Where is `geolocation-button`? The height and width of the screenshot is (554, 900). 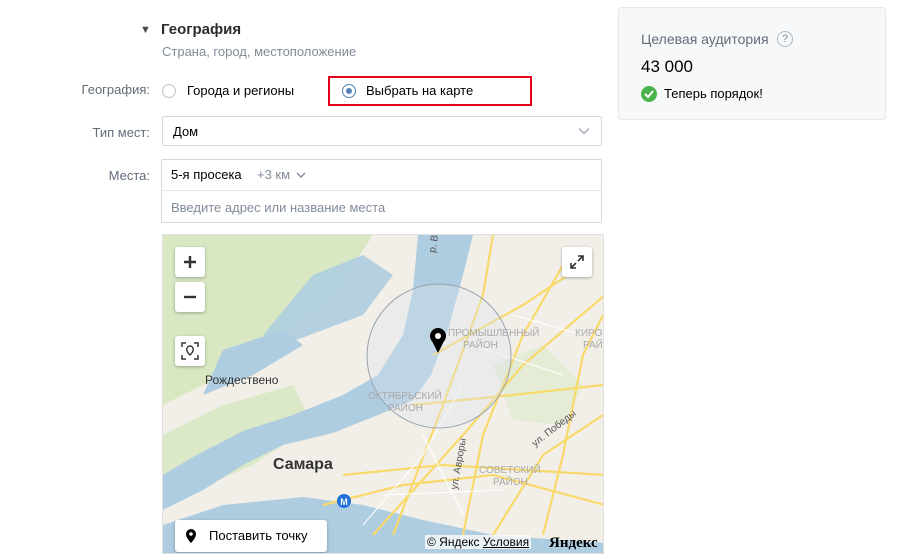
geolocation-button is located at coordinates (190, 351).